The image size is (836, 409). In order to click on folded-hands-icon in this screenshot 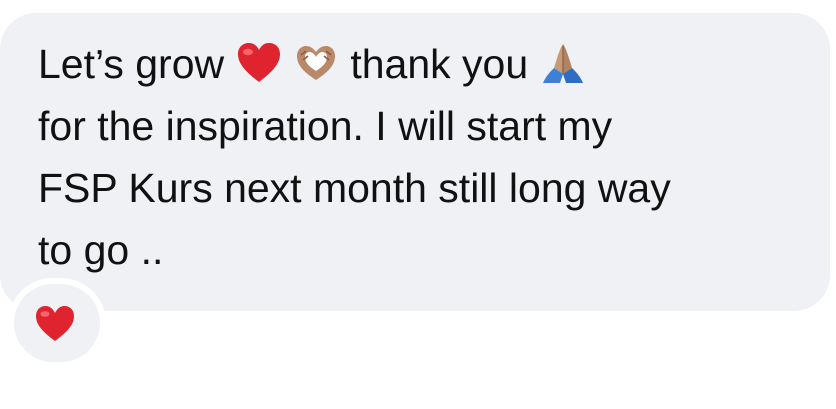, I will do `click(563, 63)`.